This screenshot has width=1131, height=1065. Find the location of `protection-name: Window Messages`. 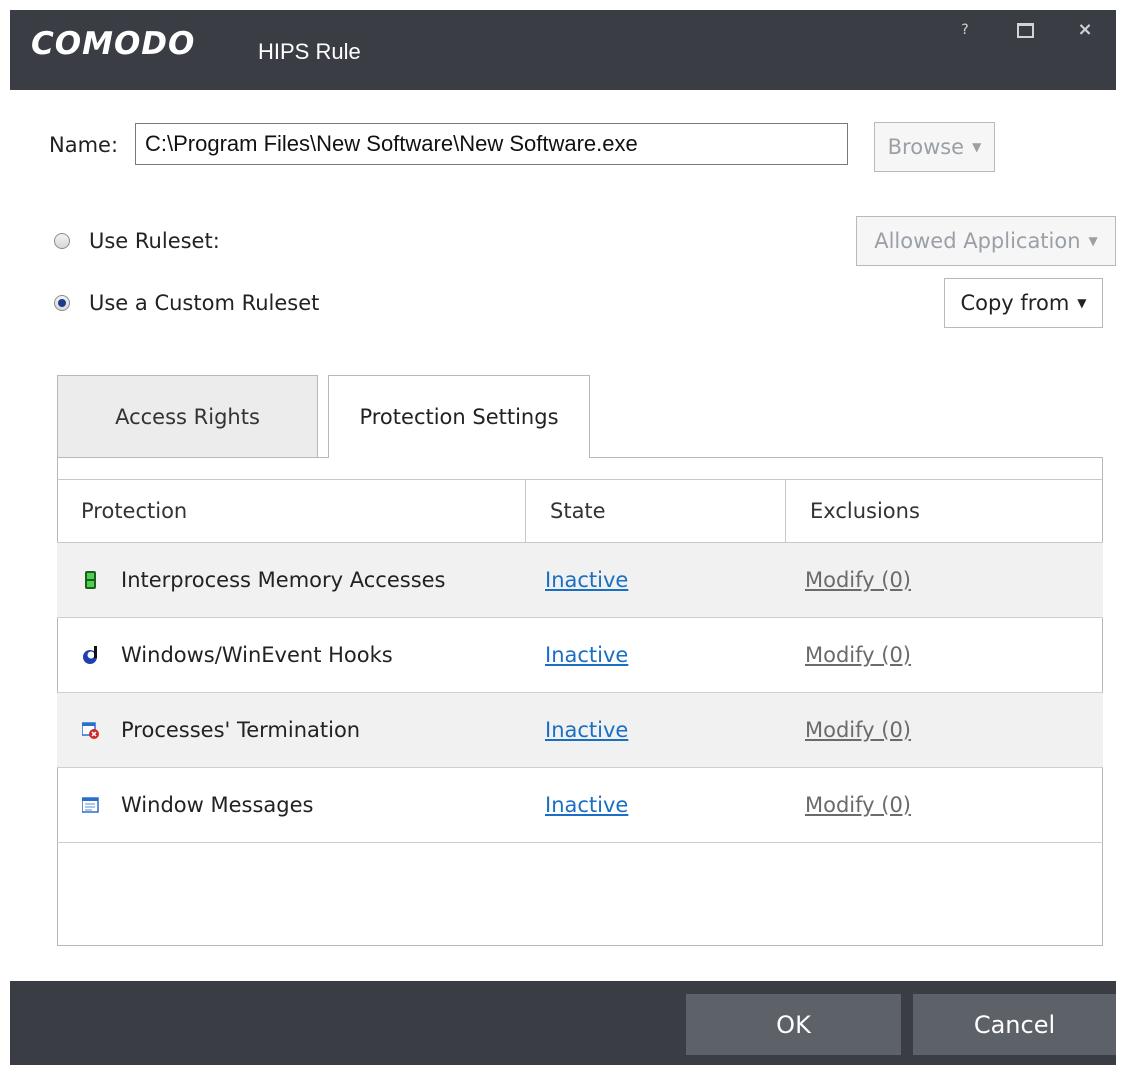

protection-name: Window Messages is located at coordinates (217, 805).